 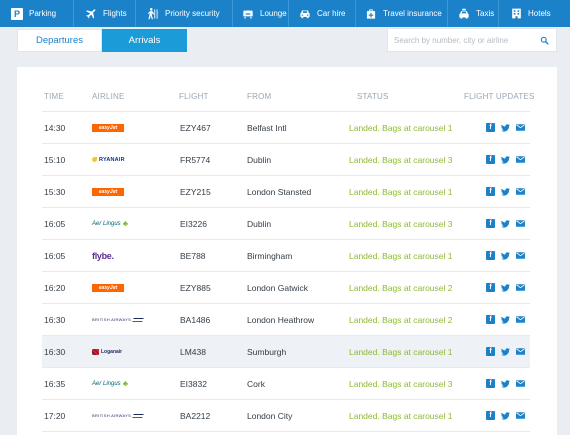 I want to click on header-flight-updates: FLIGHT UPDATES, so click(x=499, y=96).